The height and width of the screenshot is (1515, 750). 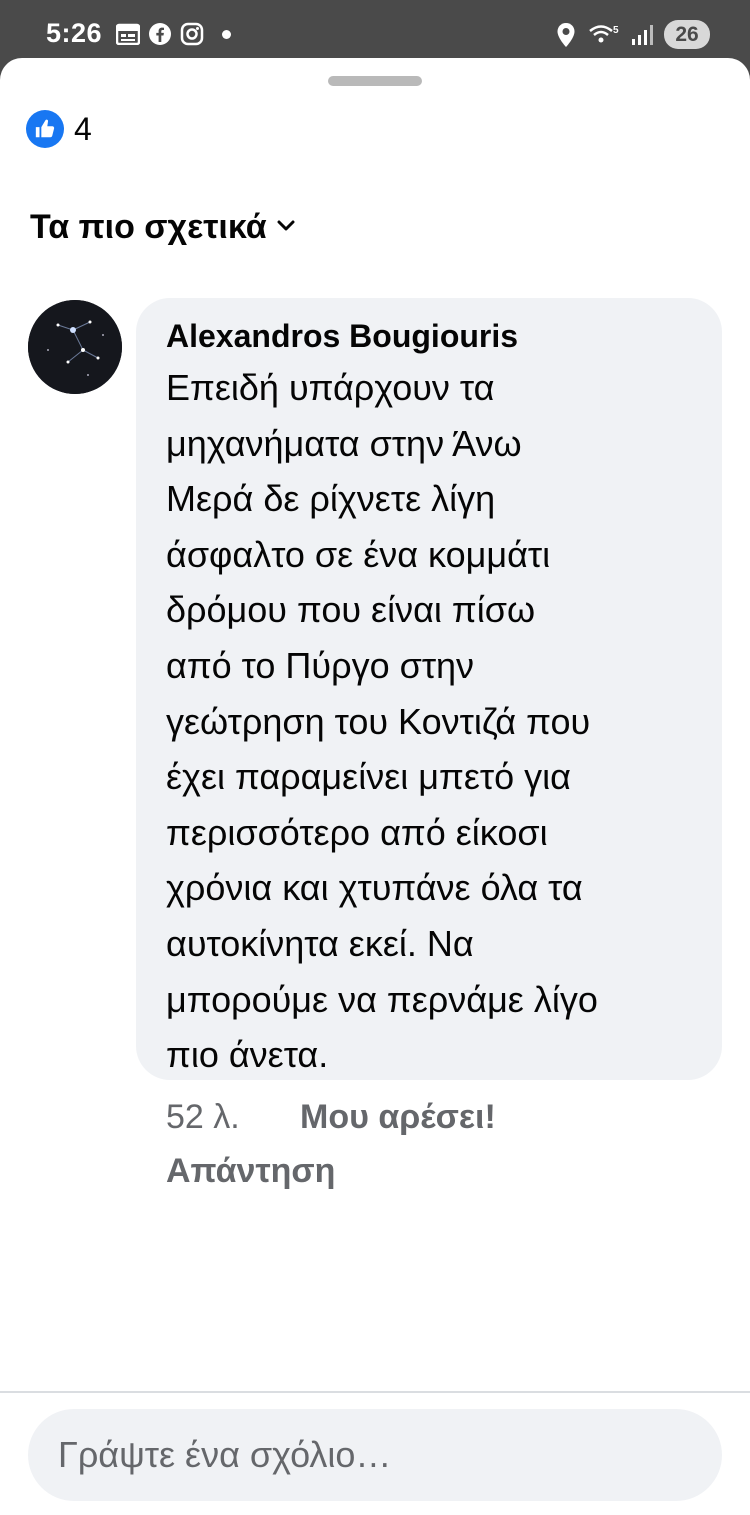 I want to click on comment-line: Μερά δε ρίχνετε λίγη, so click(x=331, y=499).